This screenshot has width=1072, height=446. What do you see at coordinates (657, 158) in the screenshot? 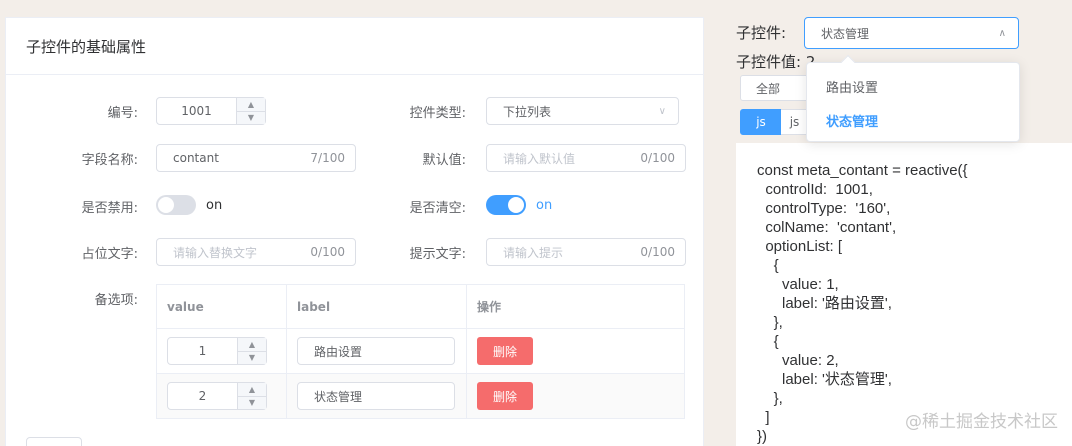
I see `default-value-count: 0/100` at bounding box center [657, 158].